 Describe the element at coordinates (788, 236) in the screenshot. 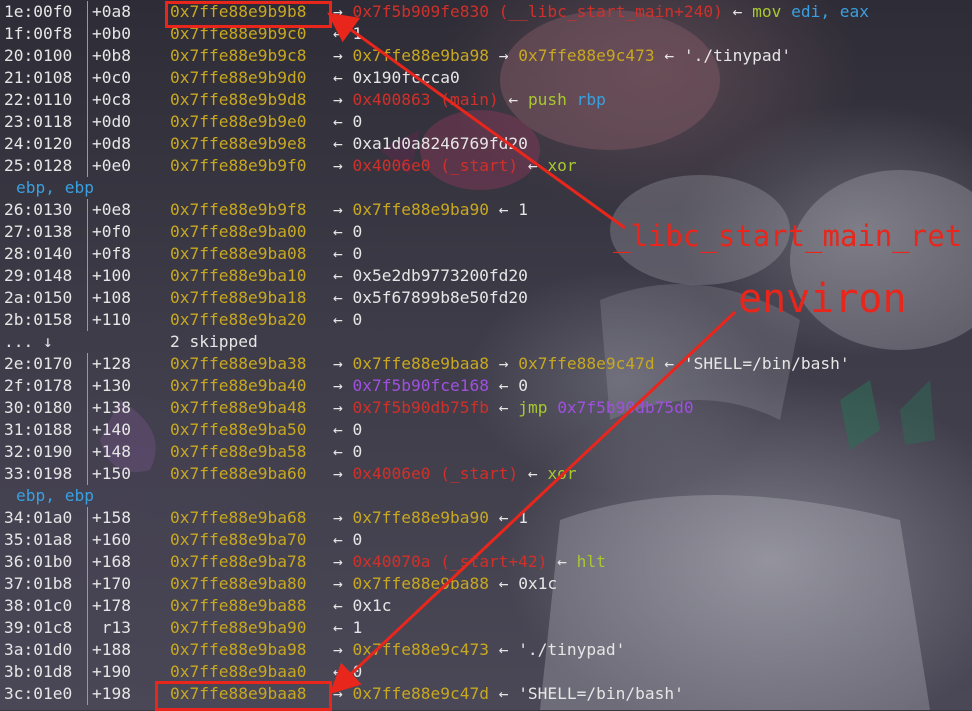

I see `libc-start-main-ret-label: _libc_start_main_ret` at that location.